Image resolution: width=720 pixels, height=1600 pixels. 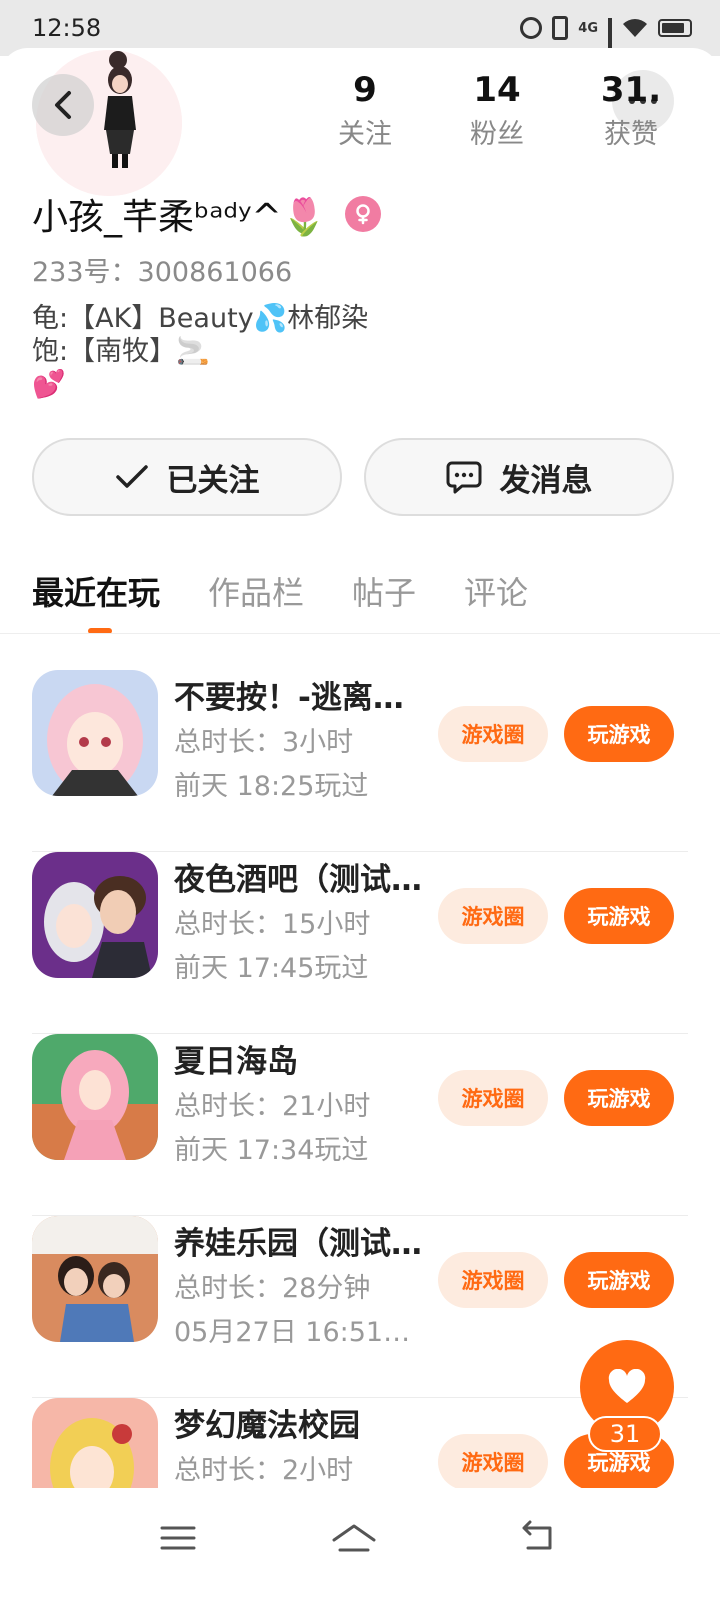 I want to click on stat-likes: 31. 获赞, so click(x=631, y=111).